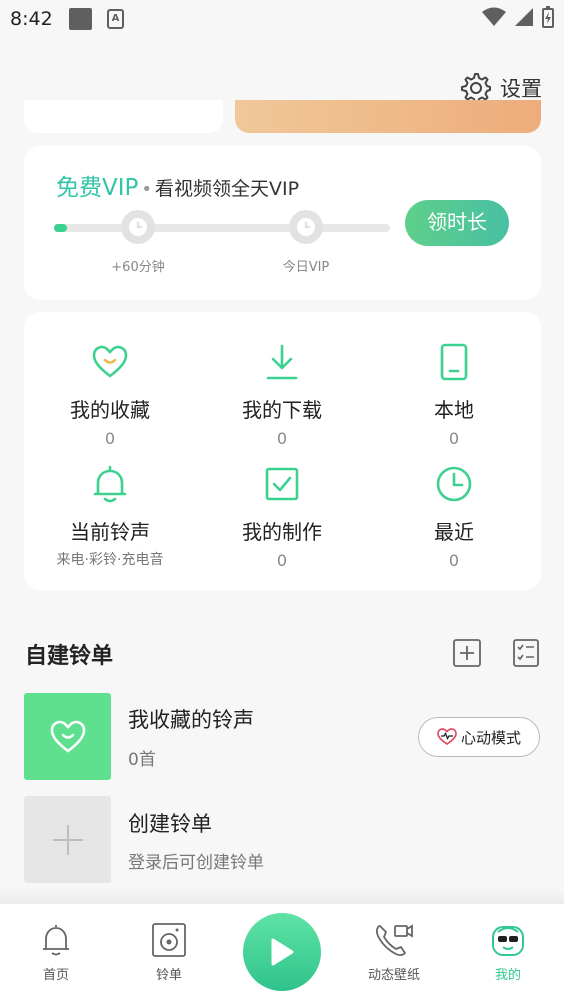 The image size is (564, 1004). I want to click on heart-mode-label: 心动模式, so click(490, 737).